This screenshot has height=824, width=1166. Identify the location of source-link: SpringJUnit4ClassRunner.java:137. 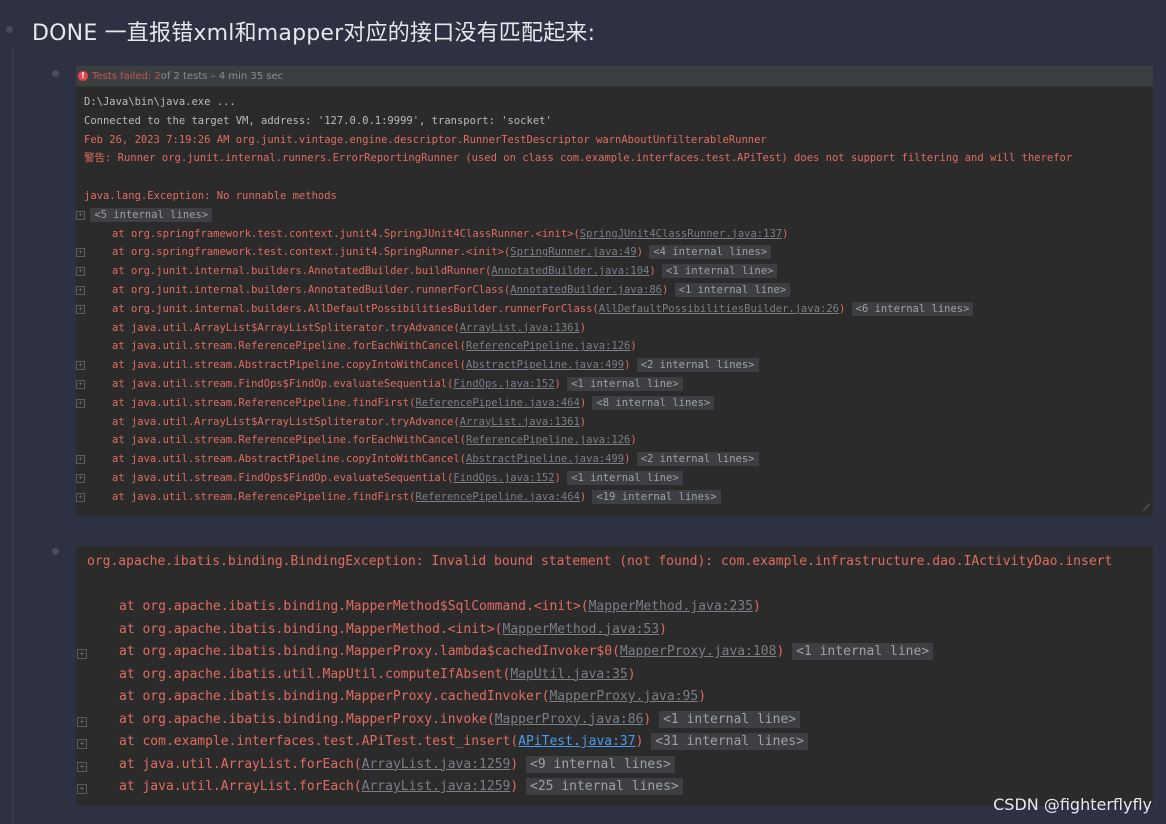
(681, 234).